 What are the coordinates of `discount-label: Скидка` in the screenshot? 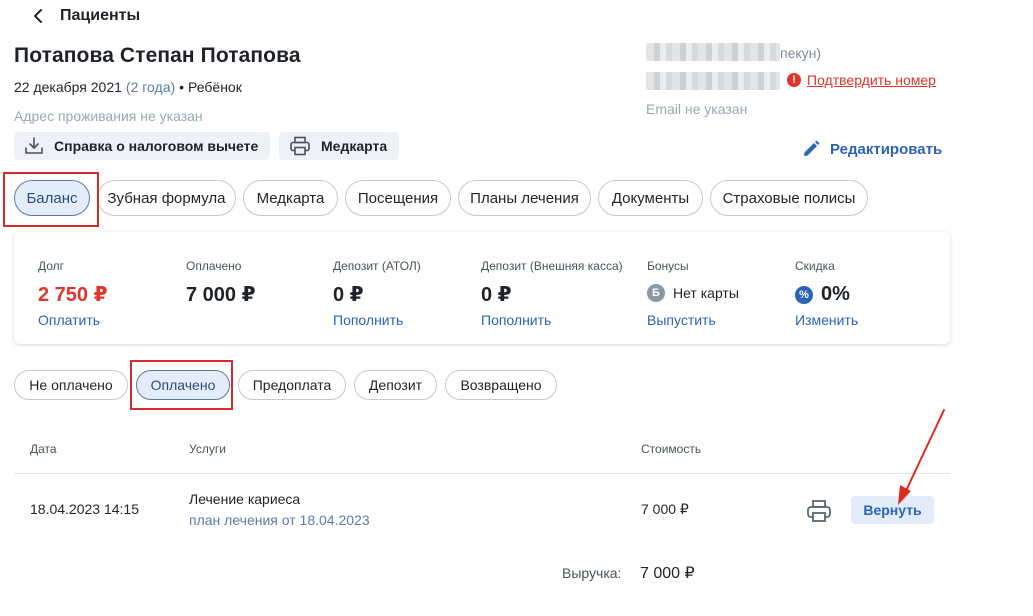 It's located at (815, 266).